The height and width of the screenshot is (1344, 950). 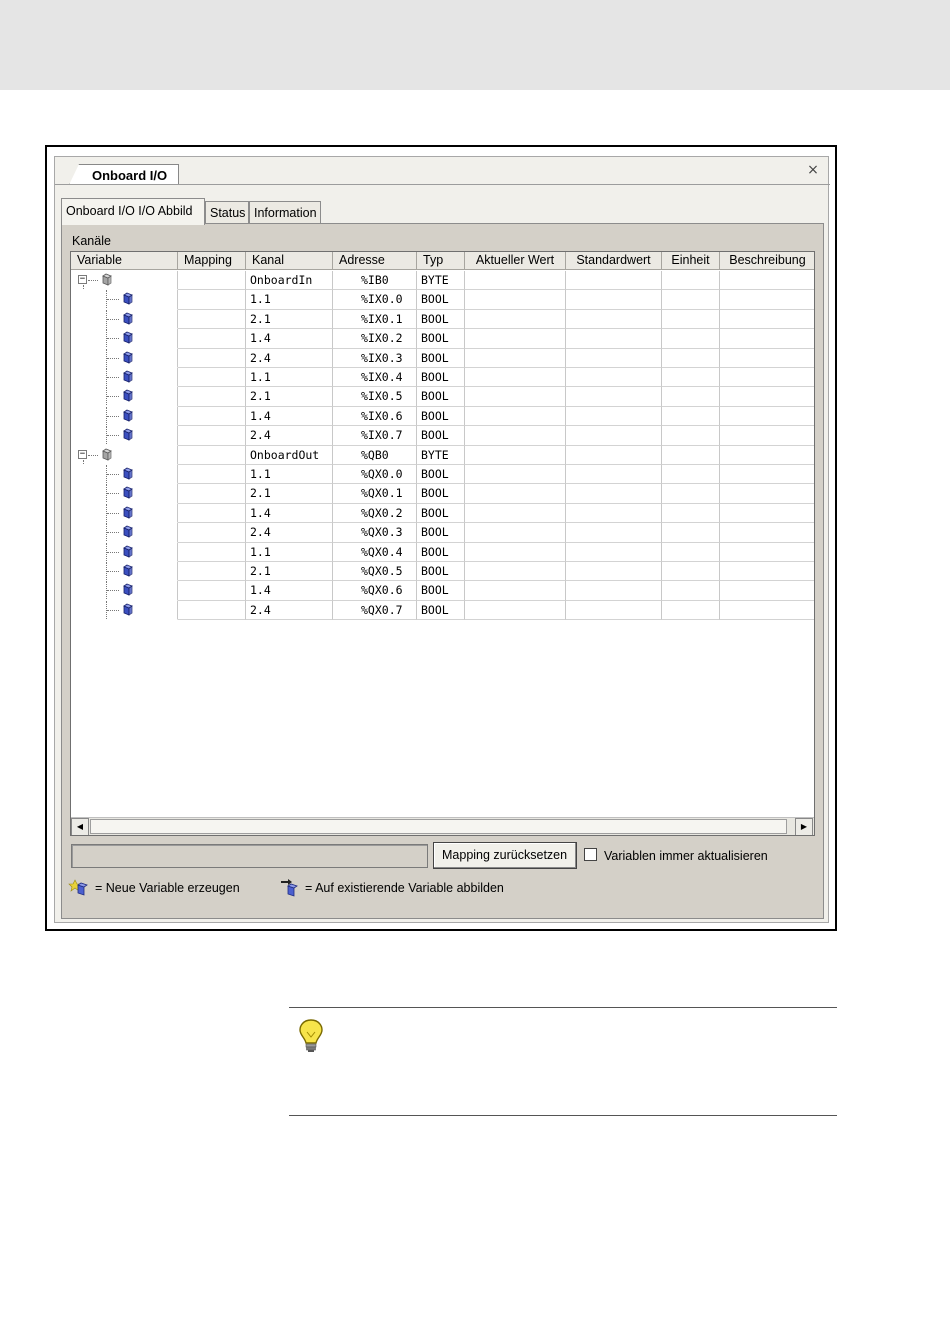 I want to click on tab-status: Status, so click(x=227, y=212).